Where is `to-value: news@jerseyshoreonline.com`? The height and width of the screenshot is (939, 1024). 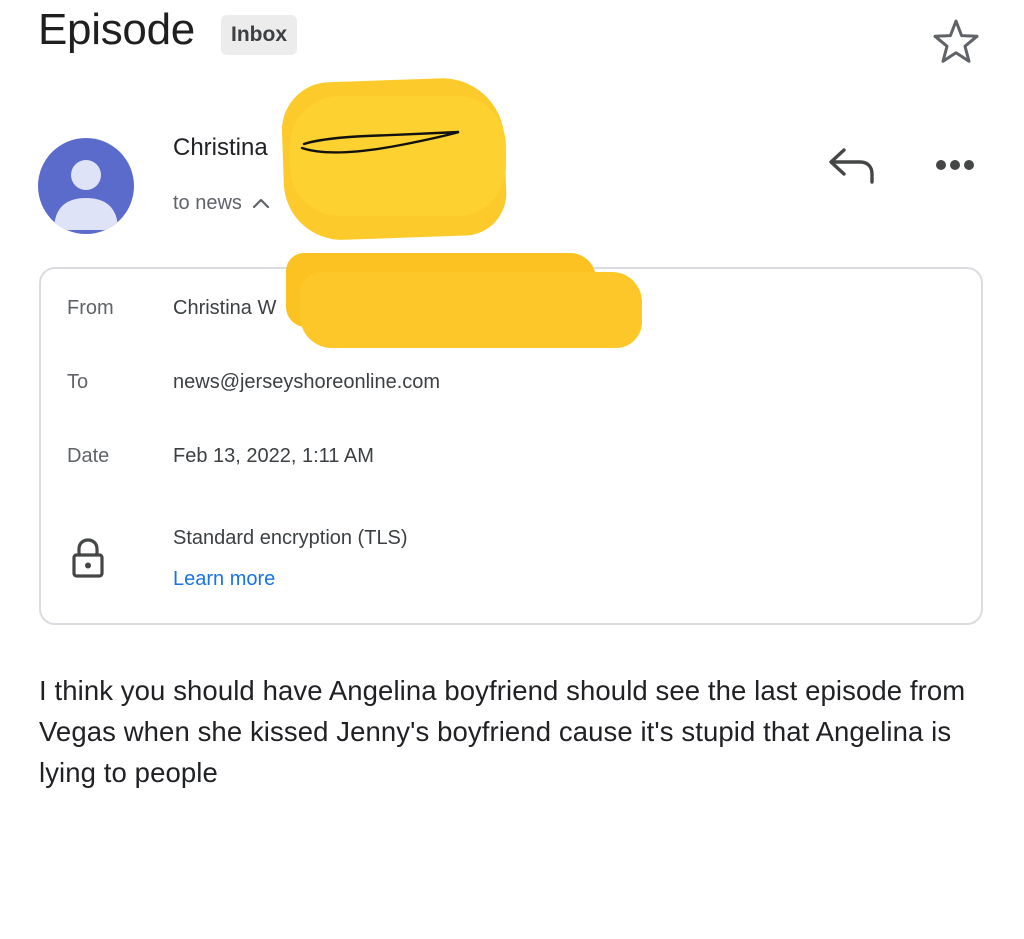 to-value: news@jerseyshoreonline.com is located at coordinates (306, 382).